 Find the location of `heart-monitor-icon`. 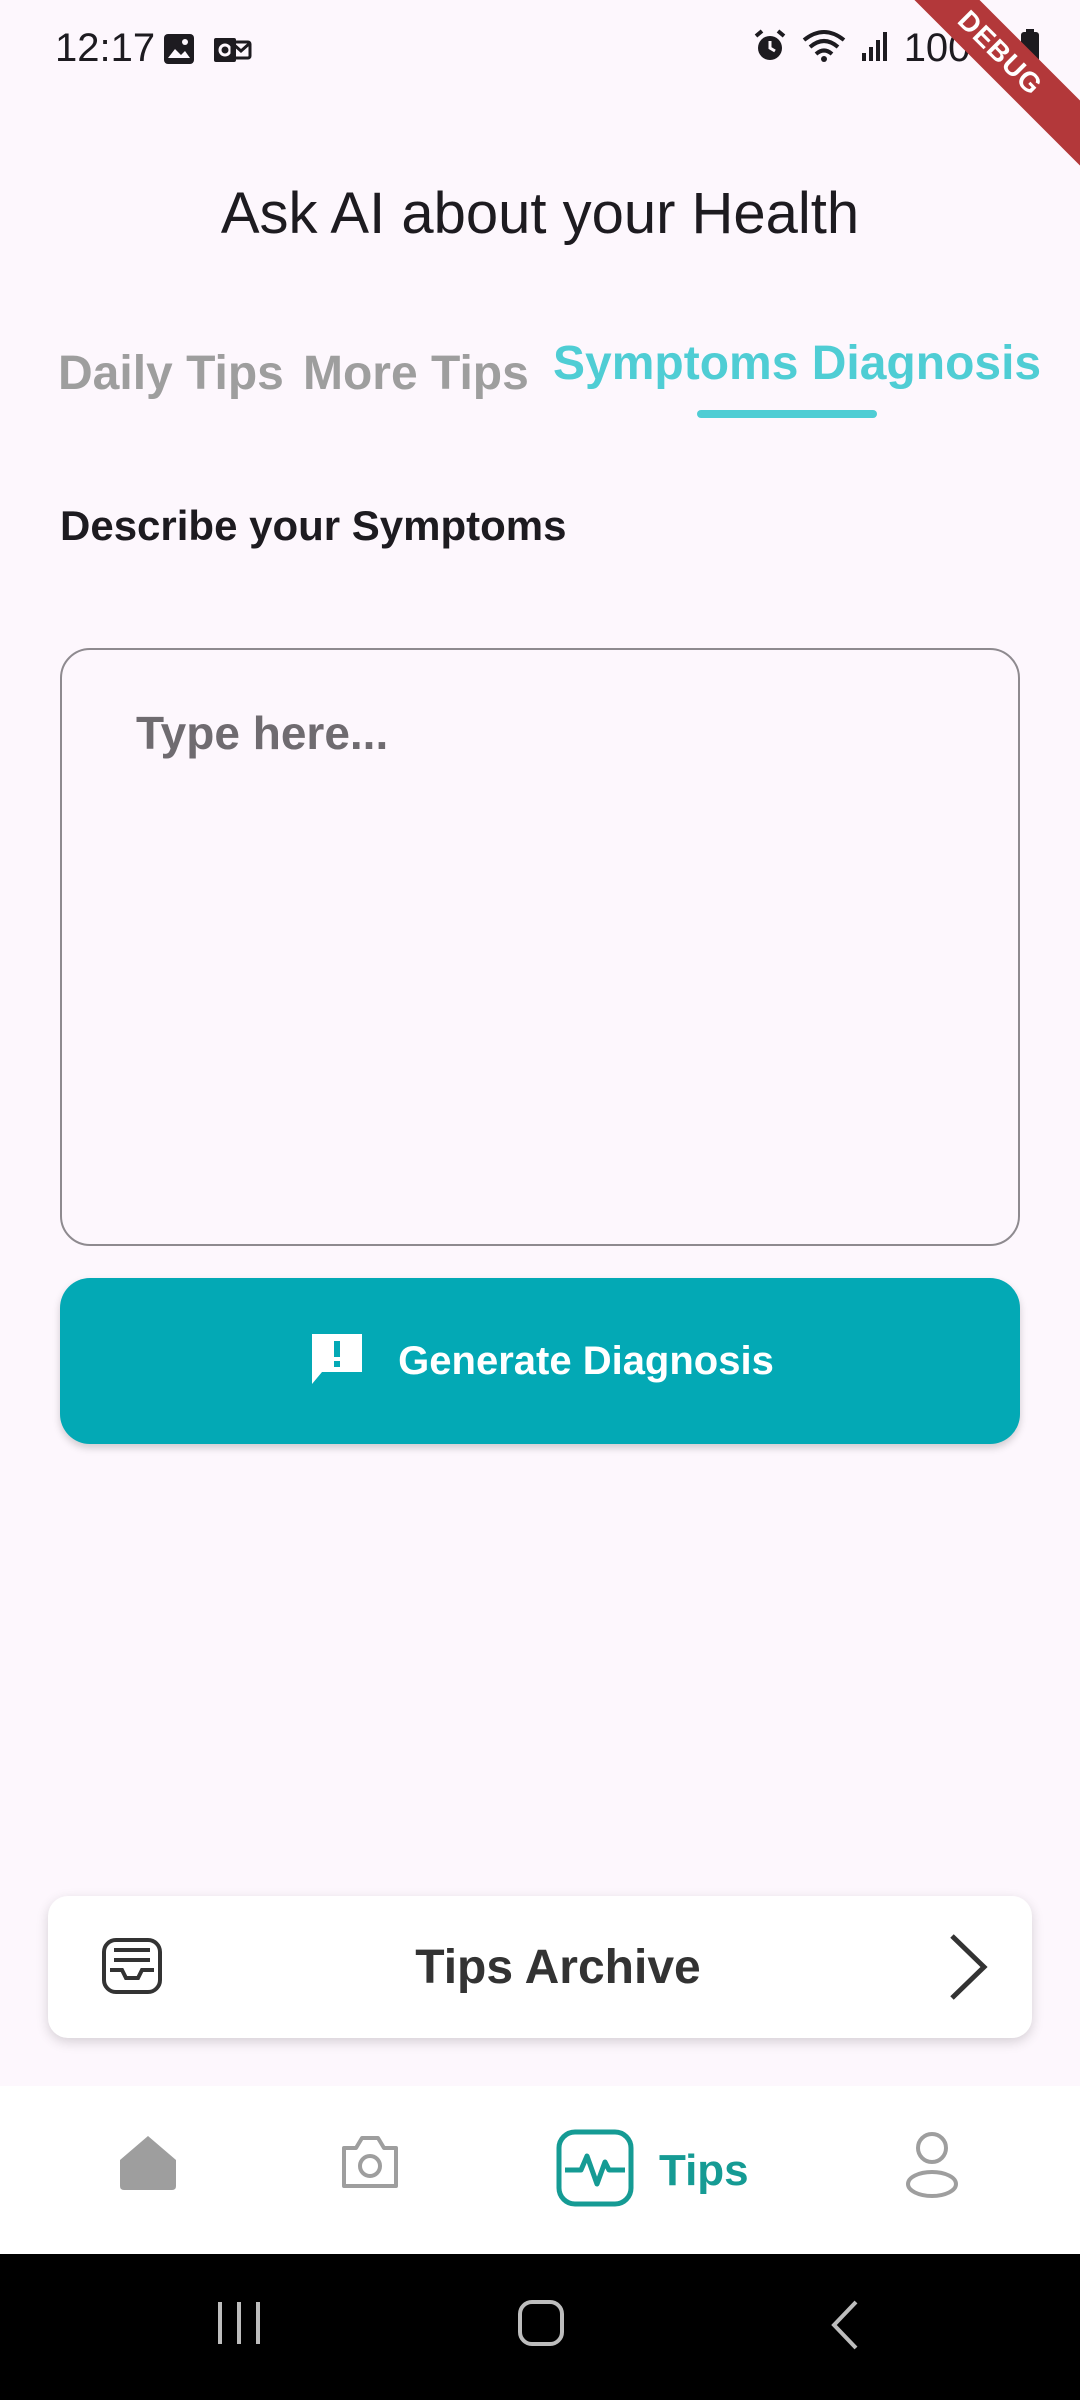

heart-monitor-icon is located at coordinates (595, 2170).